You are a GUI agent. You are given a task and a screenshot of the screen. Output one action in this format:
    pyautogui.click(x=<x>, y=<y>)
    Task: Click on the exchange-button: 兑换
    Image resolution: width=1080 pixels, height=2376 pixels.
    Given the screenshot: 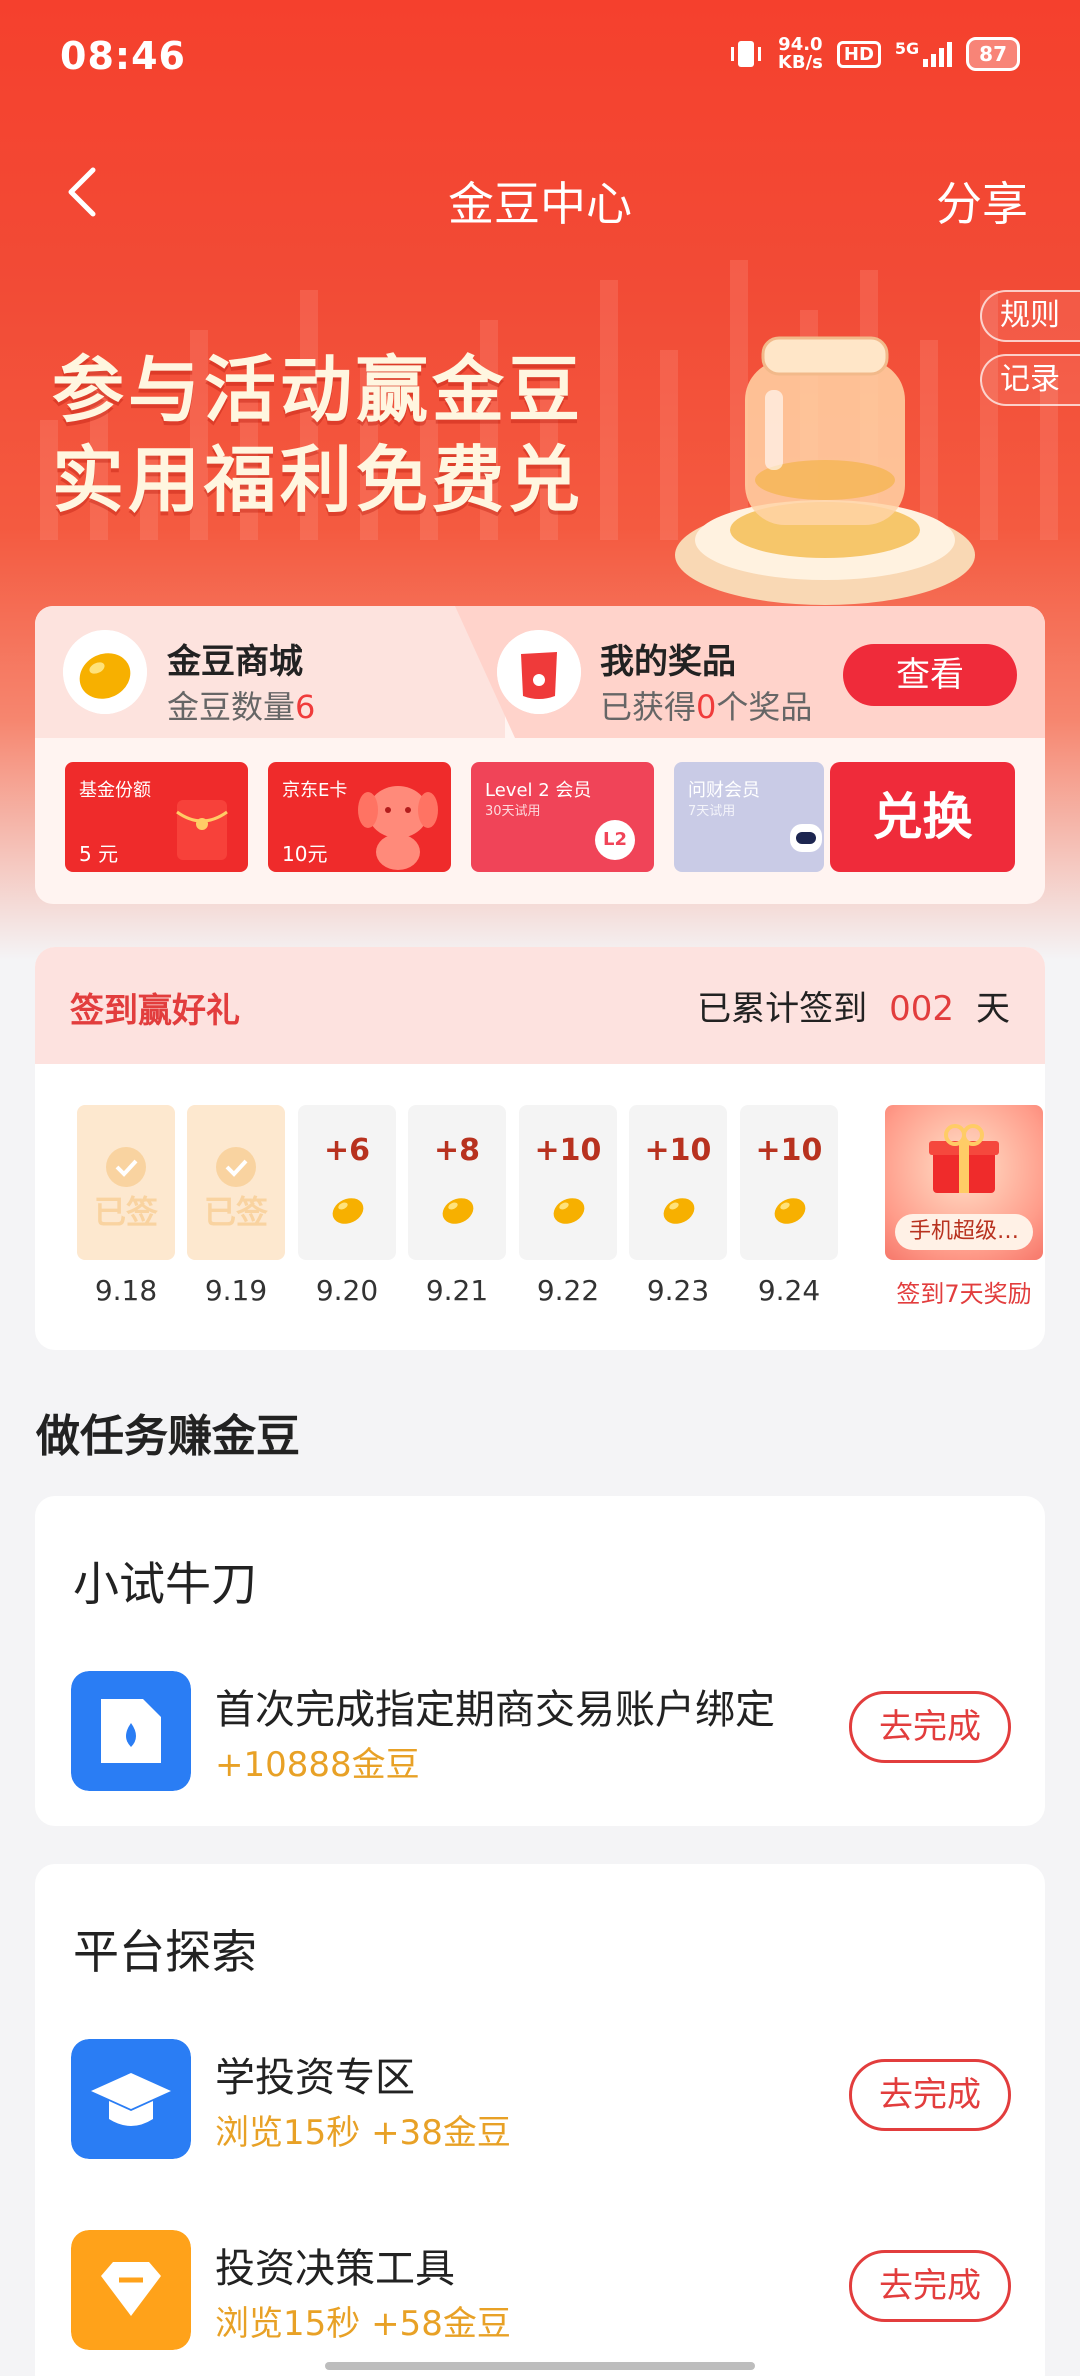 What is the action you would take?
    pyautogui.click(x=922, y=817)
    